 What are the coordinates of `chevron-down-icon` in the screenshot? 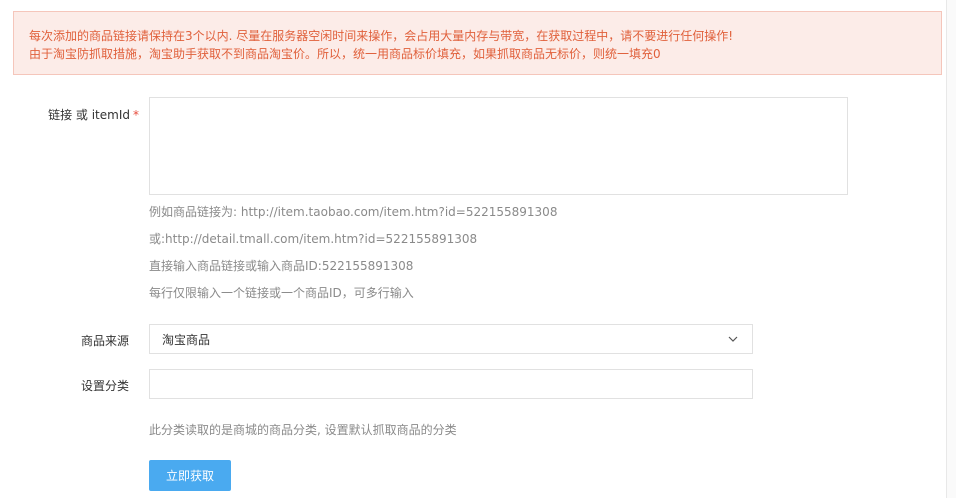 It's located at (733, 339).